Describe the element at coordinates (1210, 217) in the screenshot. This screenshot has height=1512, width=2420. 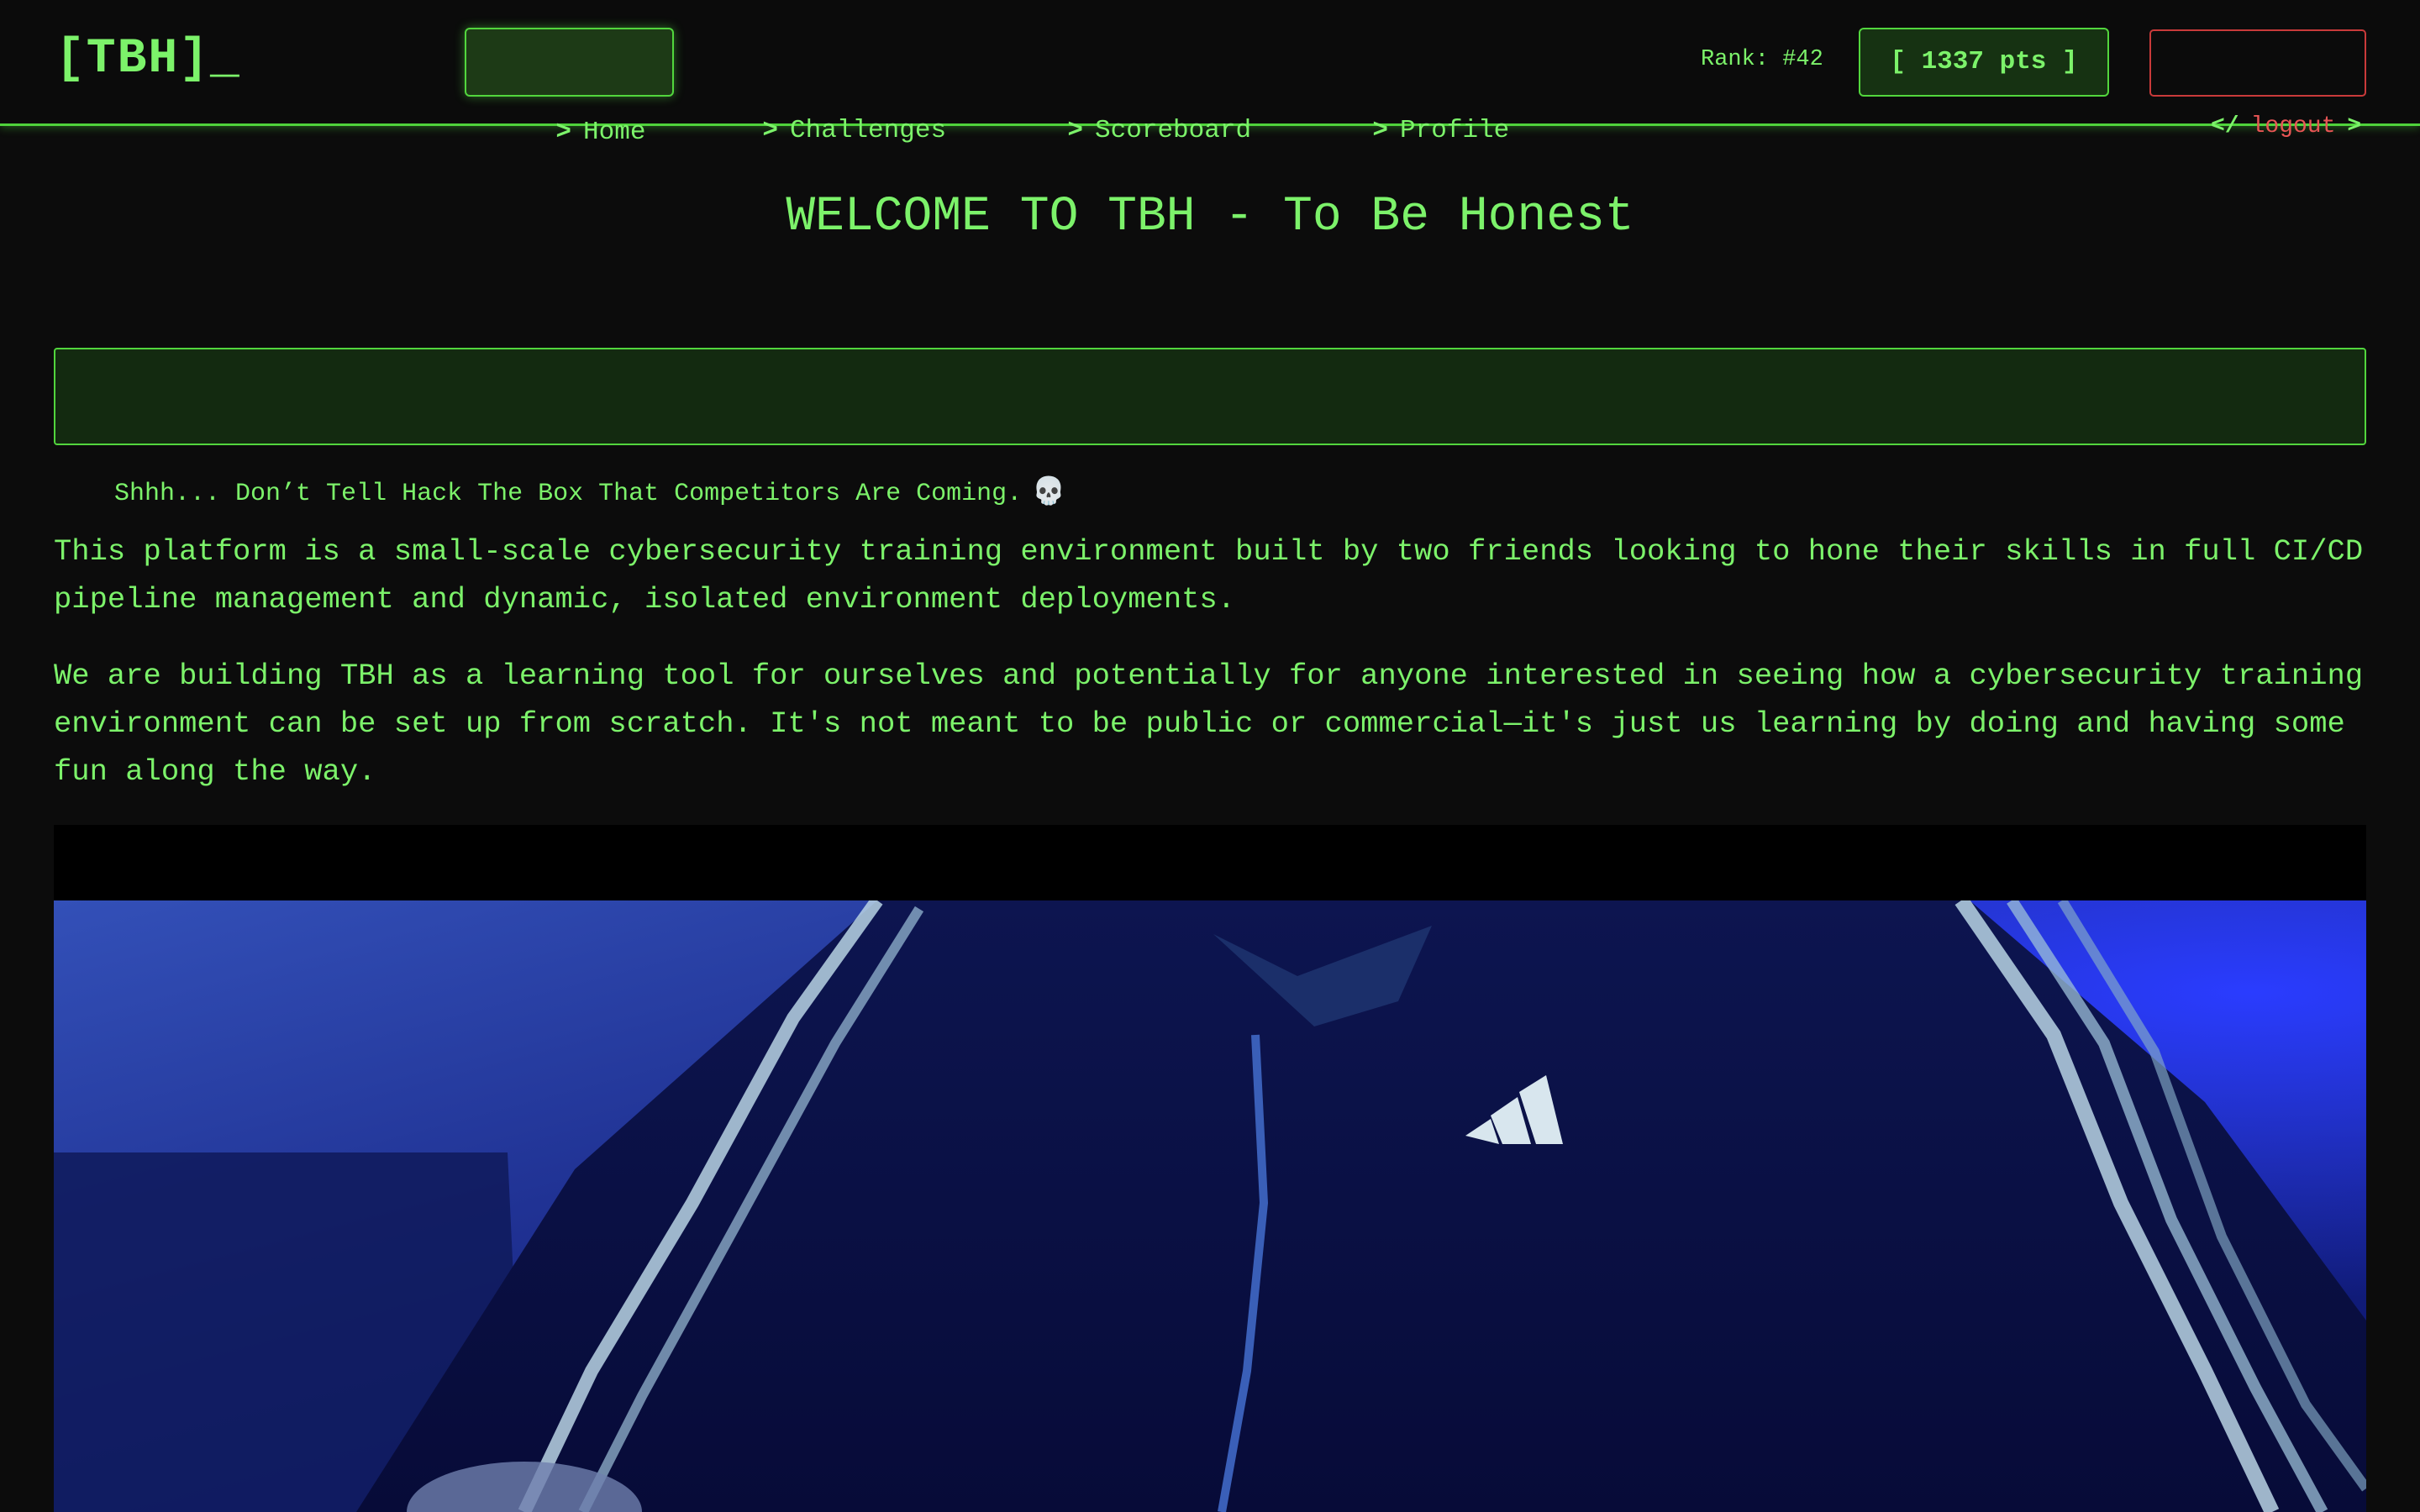
I see `page-title: WELCOME TO TBH - To Be Honest` at that location.